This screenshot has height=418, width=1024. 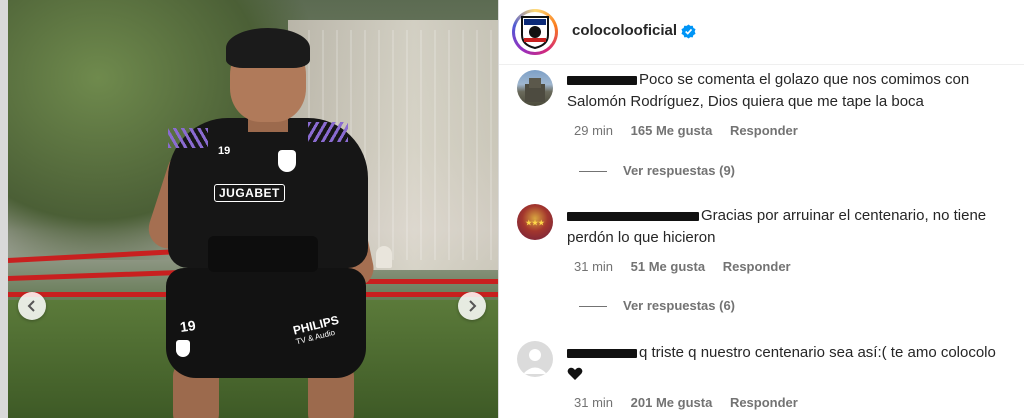 I want to click on left-frame, so click(x=4, y=209).